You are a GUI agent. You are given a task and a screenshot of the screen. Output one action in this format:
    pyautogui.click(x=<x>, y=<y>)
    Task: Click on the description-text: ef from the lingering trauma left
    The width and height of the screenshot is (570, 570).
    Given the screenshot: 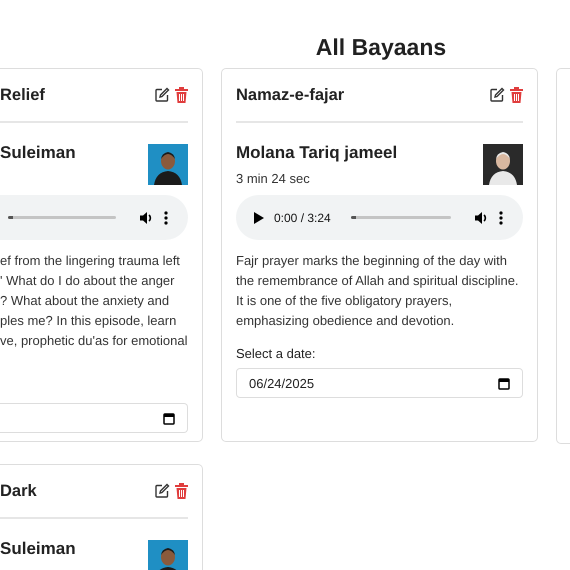 What is the action you would take?
    pyautogui.click(x=90, y=261)
    